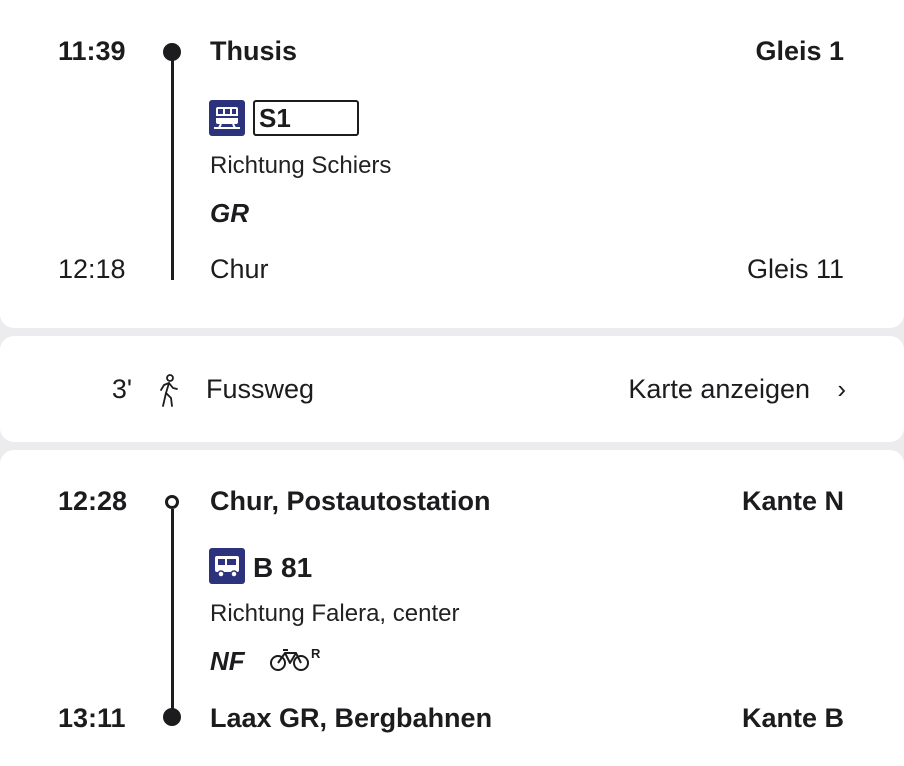  What do you see at coordinates (719, 389) in the screenshot?
I see `show-map-link: Karte anzeigen` at bounding box center [719, 389].